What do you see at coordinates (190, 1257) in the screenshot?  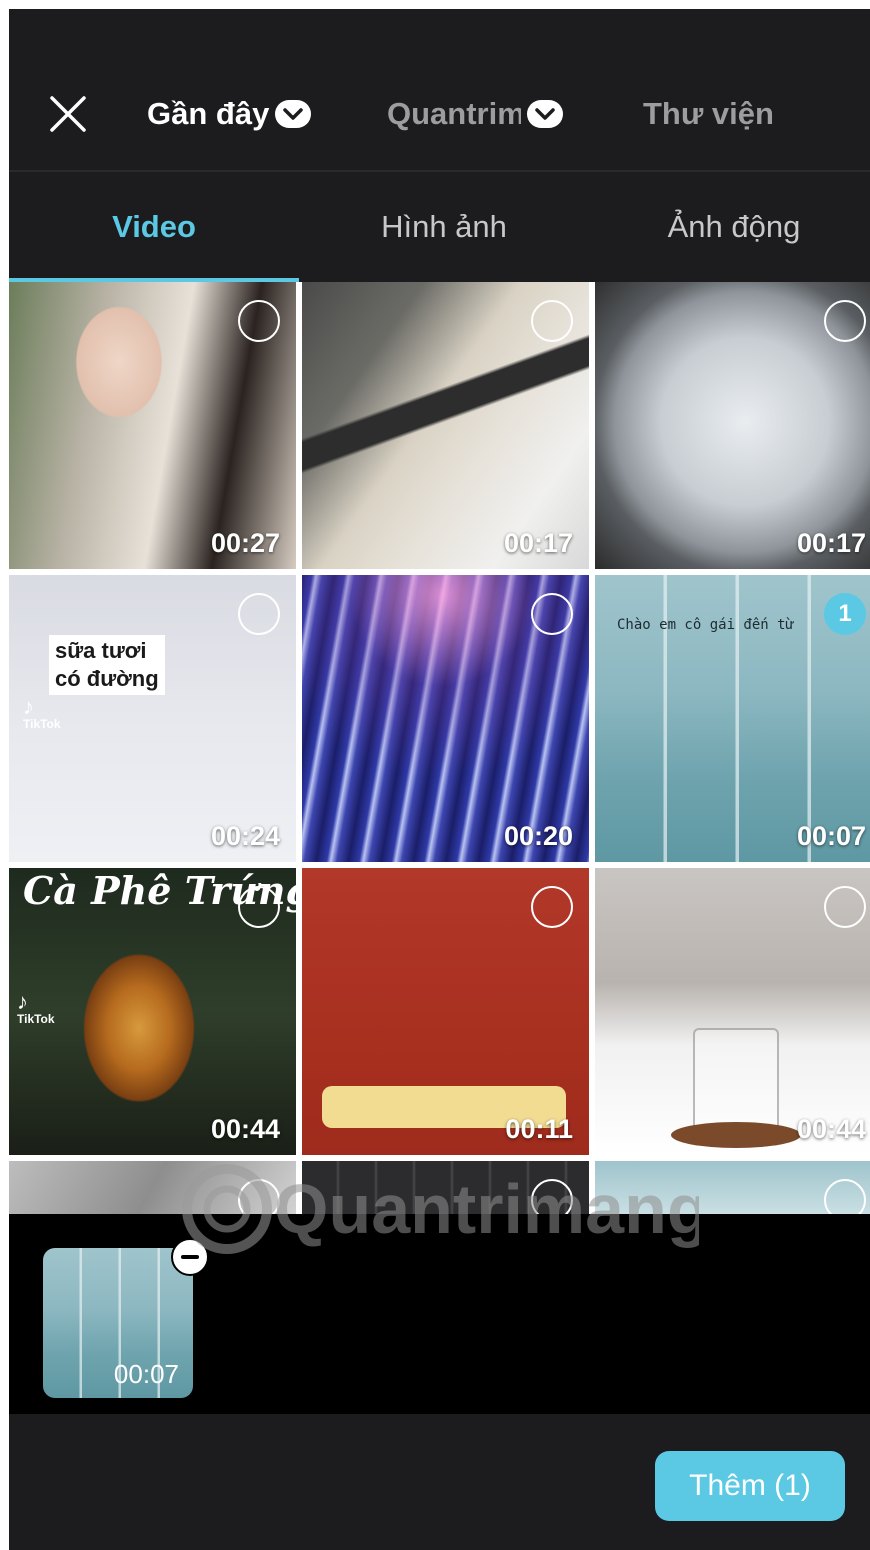 I see `remove-button` at bounding box center [190, 1257].